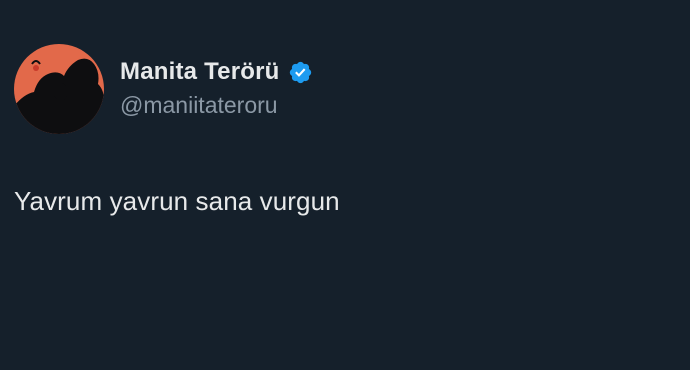 The height and width of the screenshot is (370, 690). I want to click on avatar, so click(59, 89).